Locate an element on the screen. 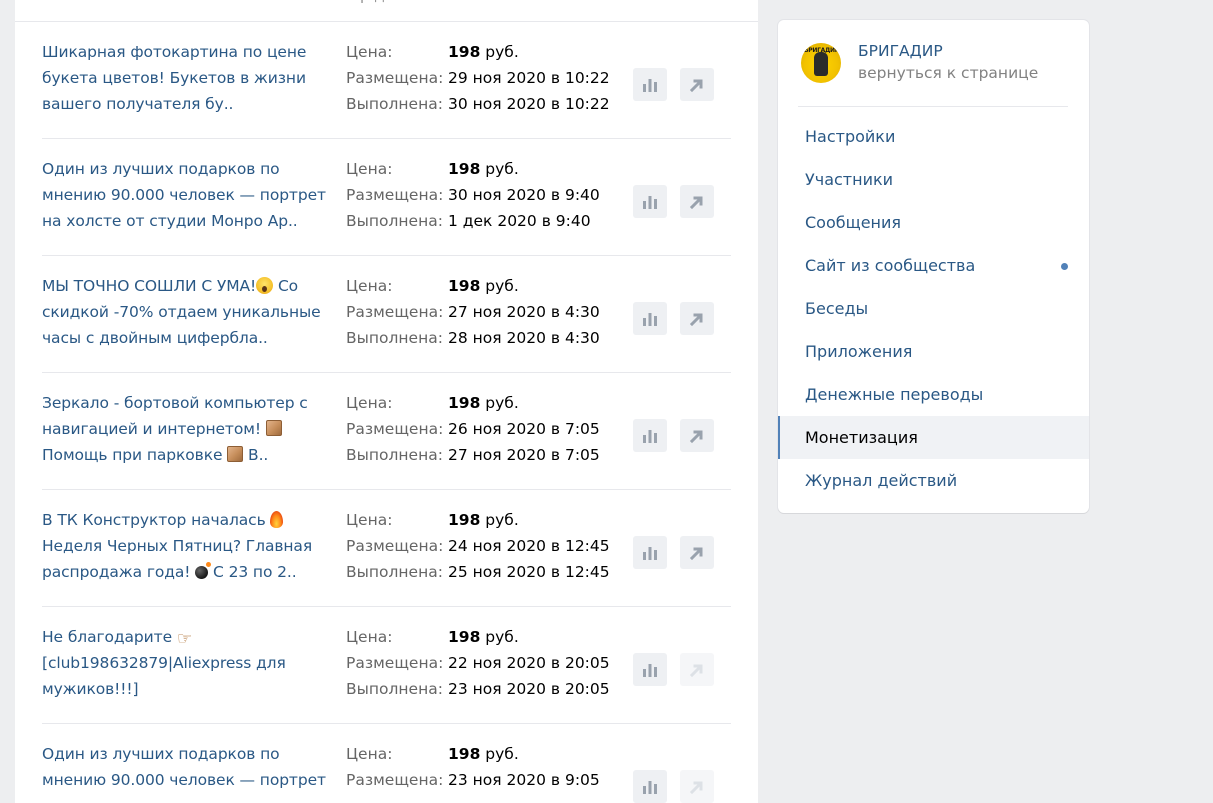 Image resolution: width=1213 pixels, height=803 pixels. ad-title-line: Один из лучших подарков по is located at coordinates (161, 754).